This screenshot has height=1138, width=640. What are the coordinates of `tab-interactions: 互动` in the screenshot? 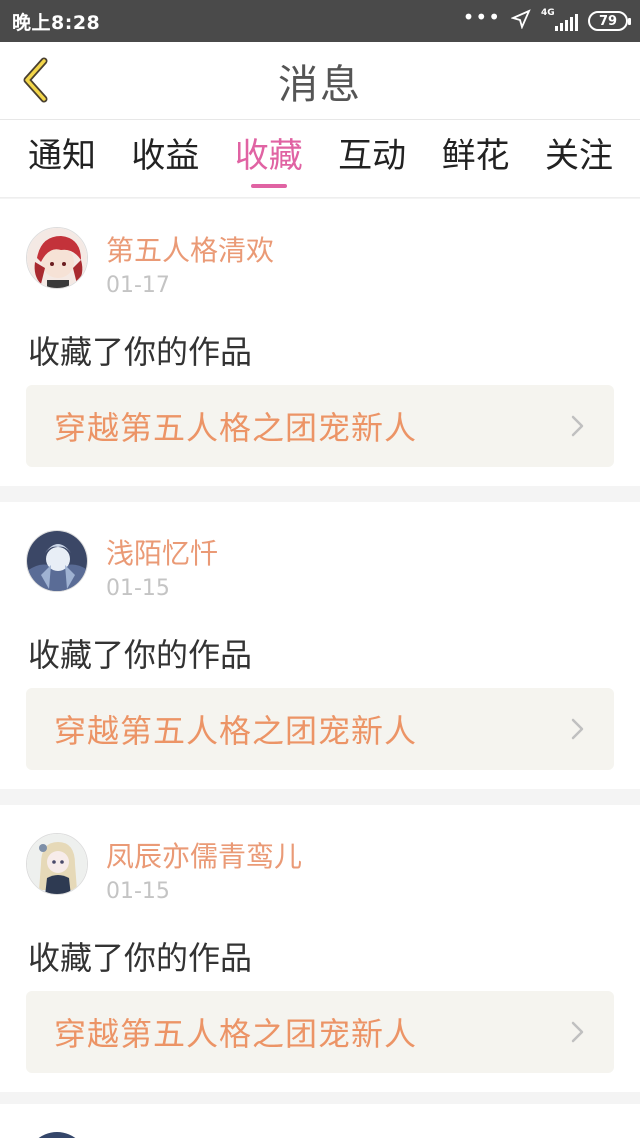 It's located at (372, 159).